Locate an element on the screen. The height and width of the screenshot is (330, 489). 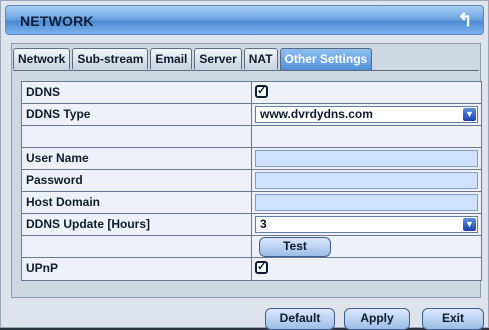
ddns-type-select: www.dvrdydns.com ▼ is located at coordinates (366, 114).